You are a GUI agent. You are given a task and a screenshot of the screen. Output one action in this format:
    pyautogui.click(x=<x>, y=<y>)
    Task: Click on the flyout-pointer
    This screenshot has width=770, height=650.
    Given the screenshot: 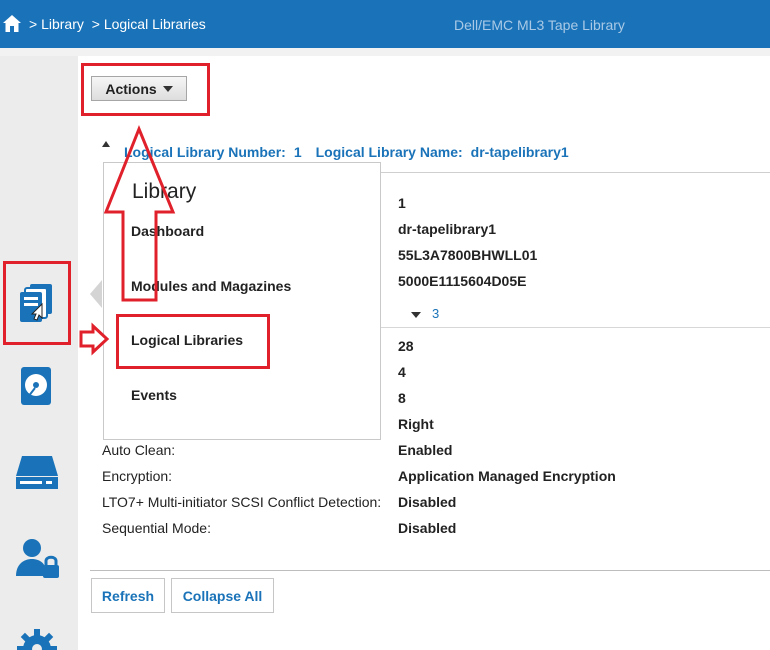 What is the action you would take?
    pyautogui.click(x=96, y=294)
    